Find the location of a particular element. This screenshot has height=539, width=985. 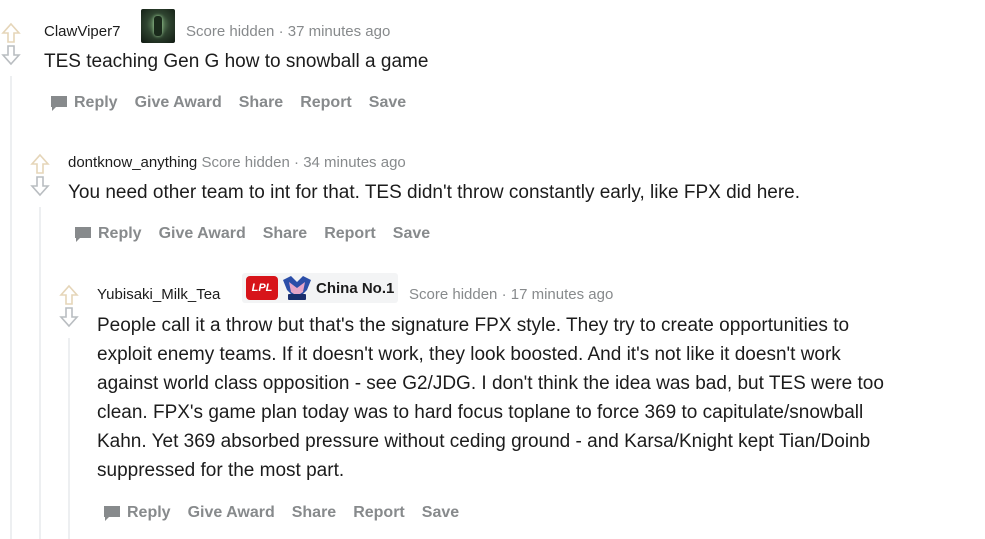

user-flair: LPL China No.1 is located at coordinates (320, 288).